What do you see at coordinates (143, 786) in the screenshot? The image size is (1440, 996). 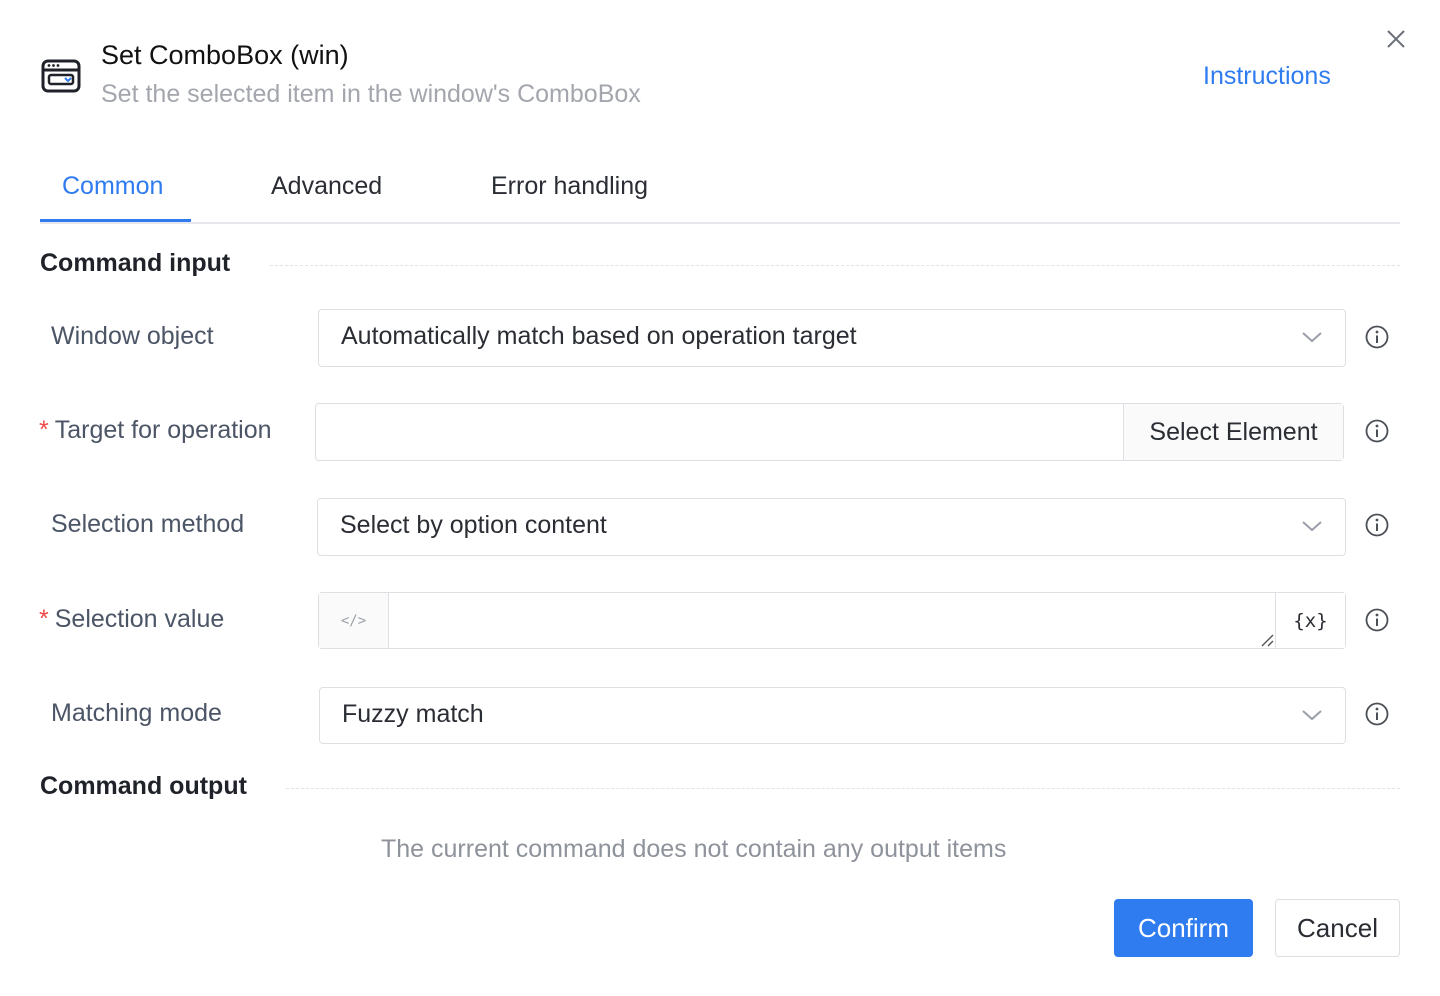 I see `section-title-output: Command output` at bounding box center [143, 786].